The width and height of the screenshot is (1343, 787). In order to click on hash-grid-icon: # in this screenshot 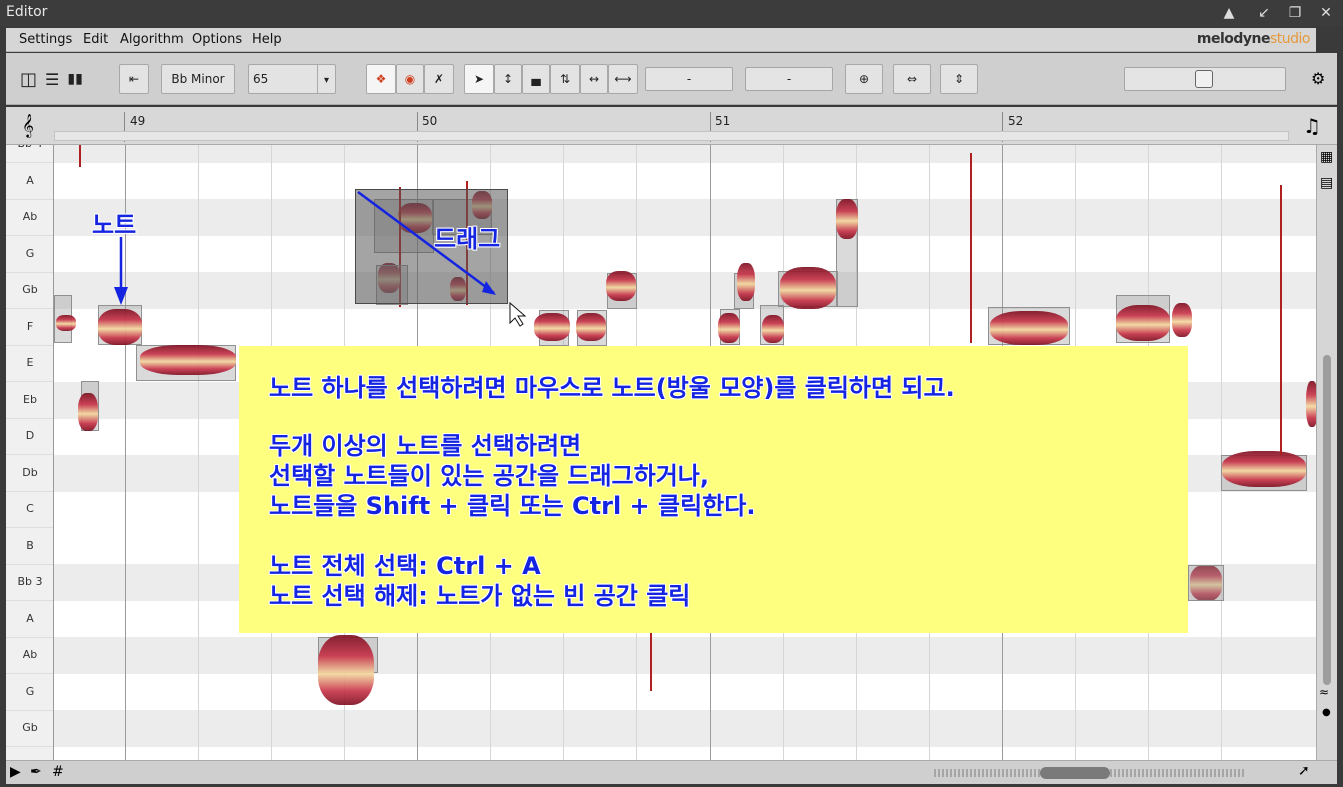, I will do `click(58, 772)`.